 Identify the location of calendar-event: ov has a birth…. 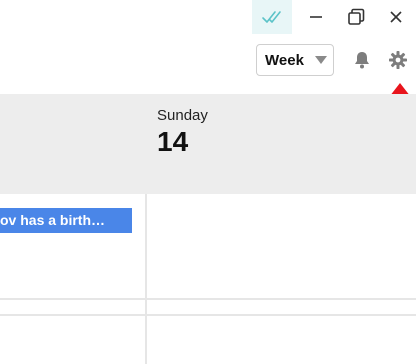
(66, 220).